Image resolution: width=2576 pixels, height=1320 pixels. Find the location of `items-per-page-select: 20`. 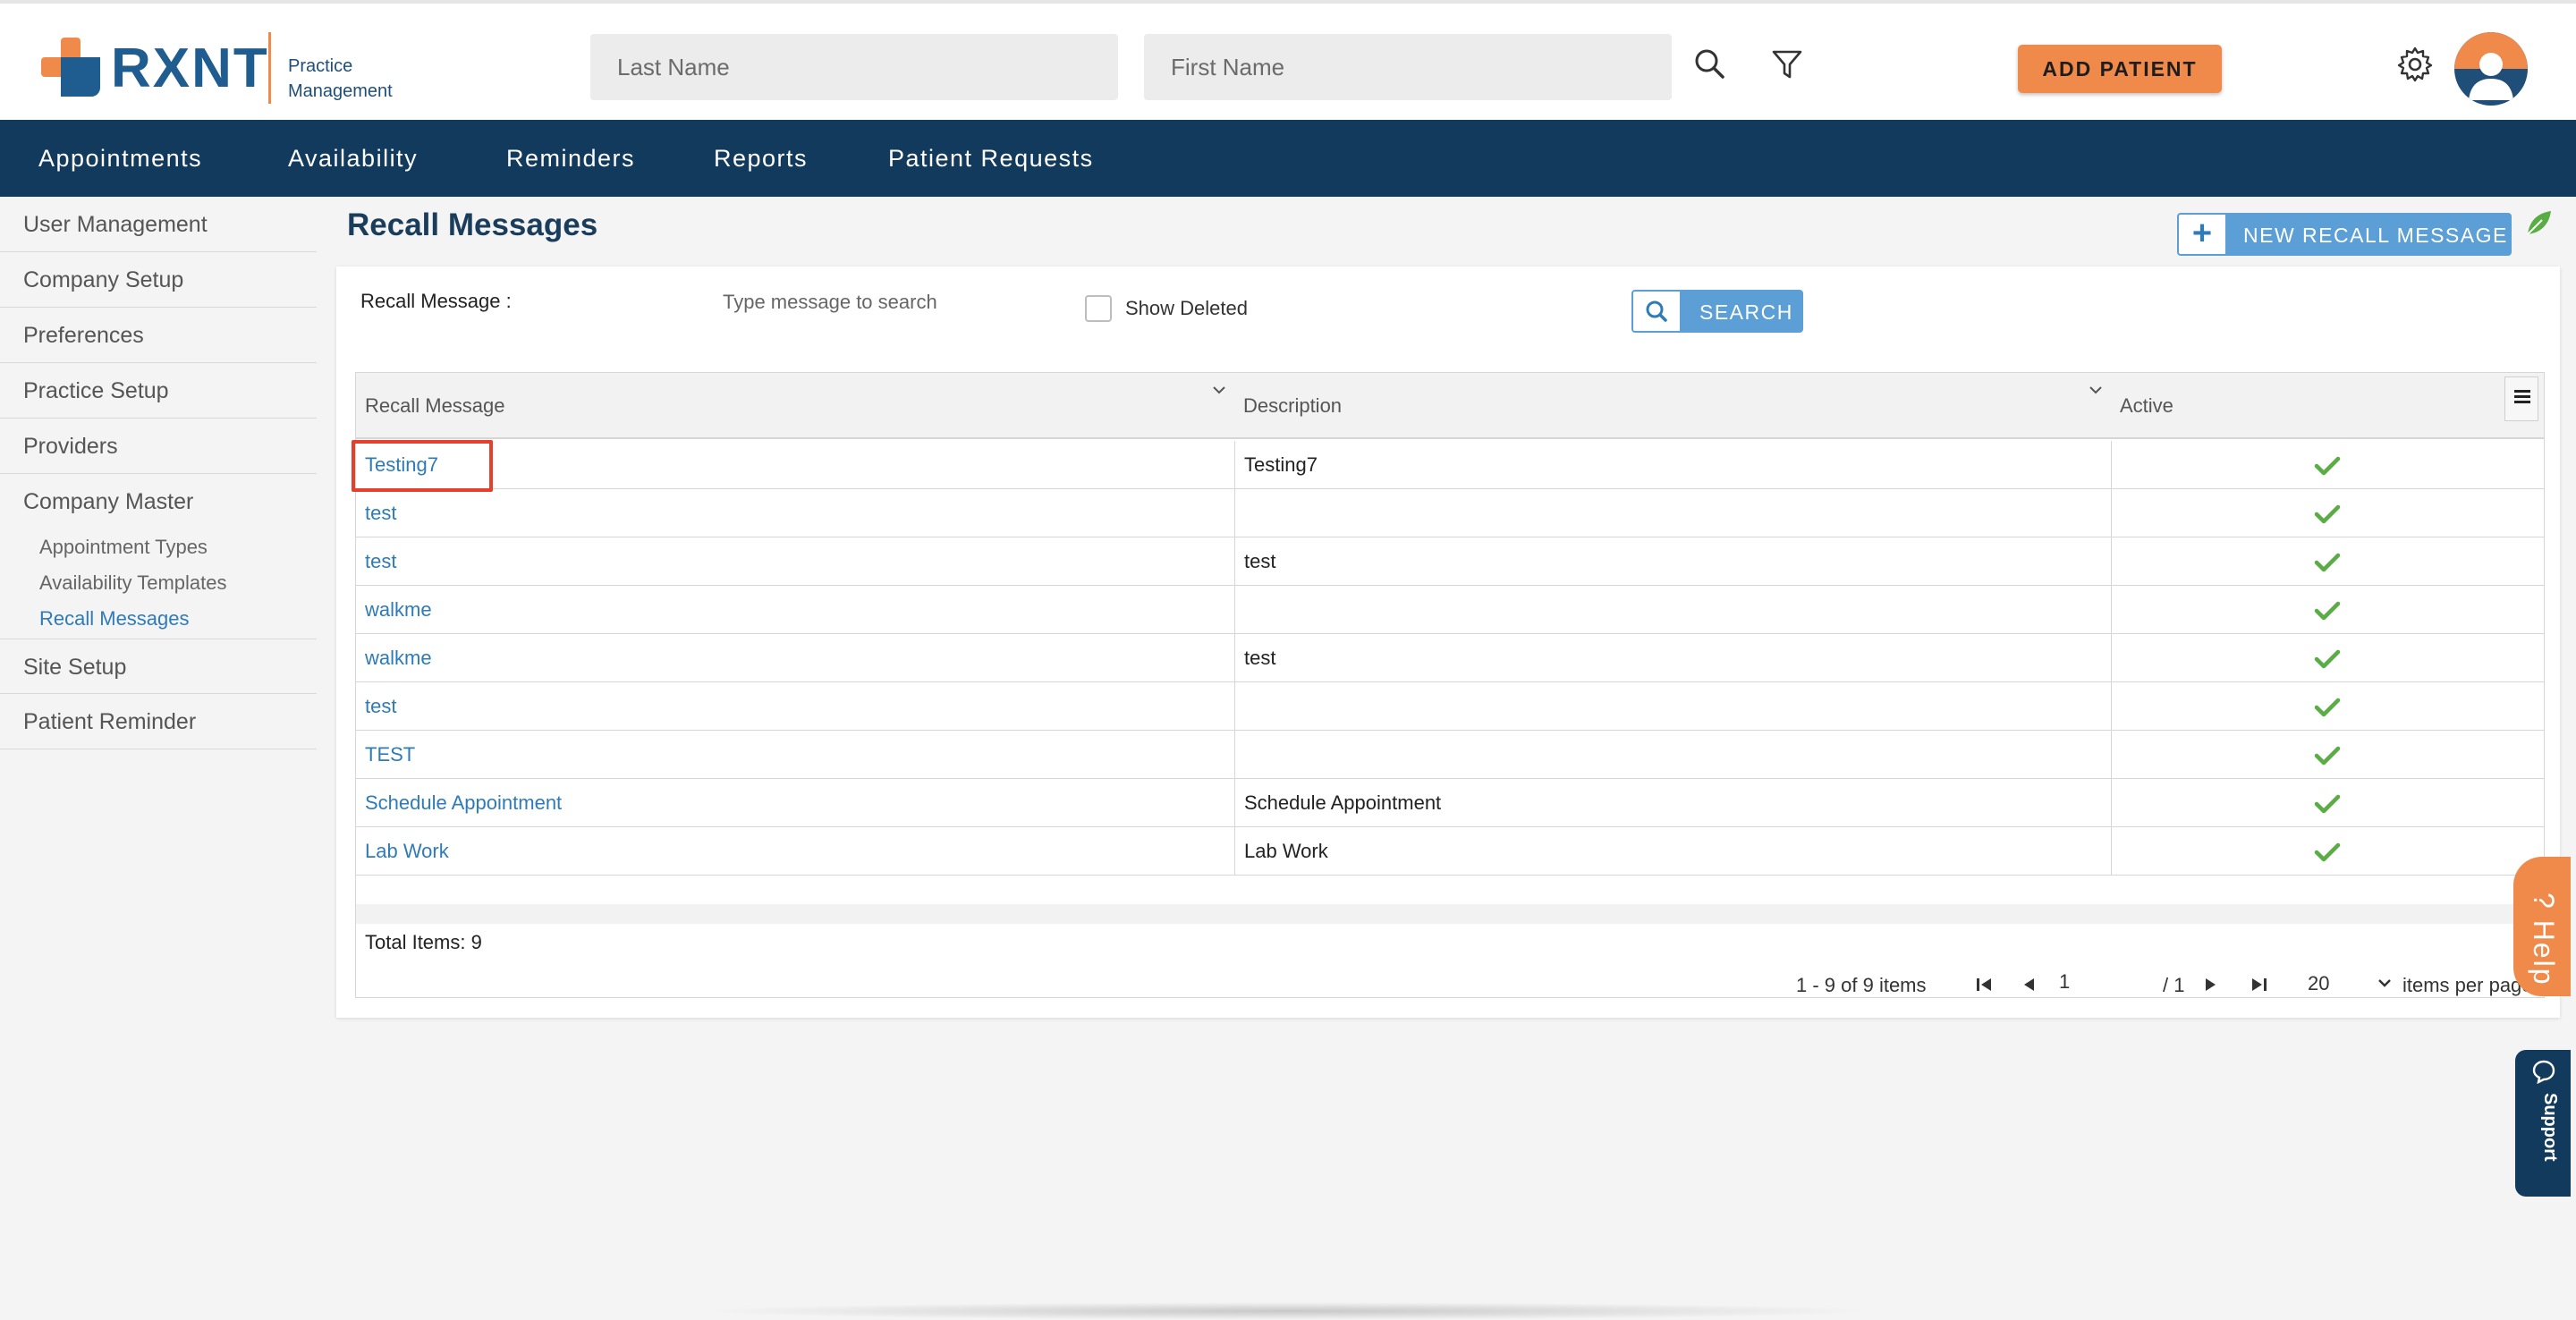

items-per-page-select: 20 is located at coordinates (2351, 981).